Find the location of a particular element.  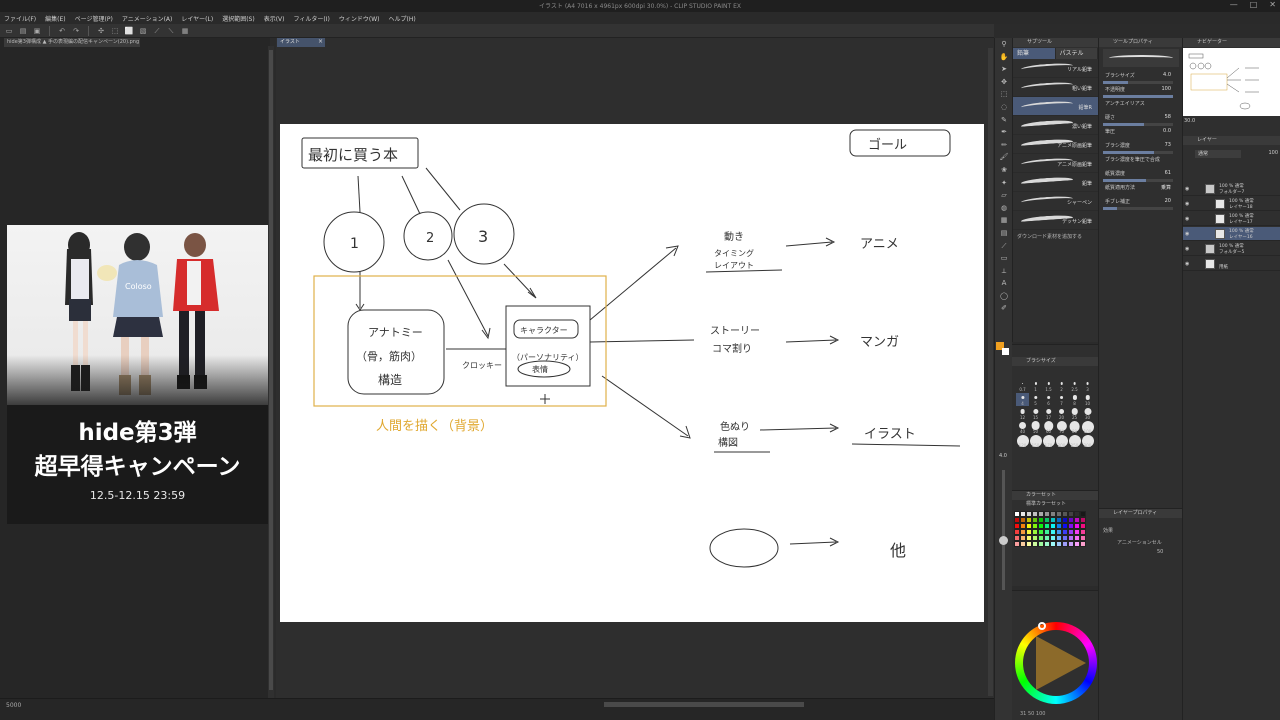

save-icon: ▣ is located at coordinates (37, 31).